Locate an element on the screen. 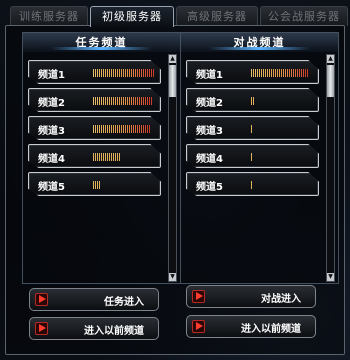  tab-beginner-server: 初级服务器 is located at coordinates (132, 16).